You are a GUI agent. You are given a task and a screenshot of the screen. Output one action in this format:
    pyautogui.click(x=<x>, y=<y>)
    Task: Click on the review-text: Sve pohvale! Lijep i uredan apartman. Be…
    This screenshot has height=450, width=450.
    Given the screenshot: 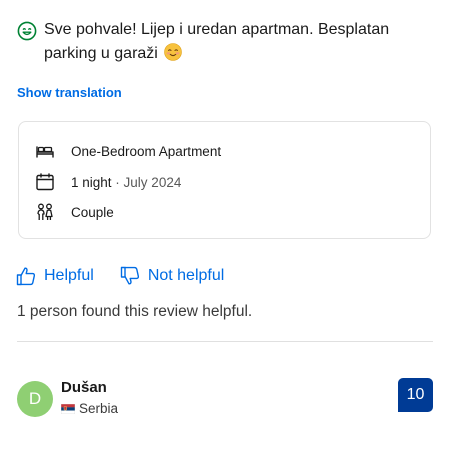 What is the action you would take?
    pyautogui.click(x=217, y=41)
    